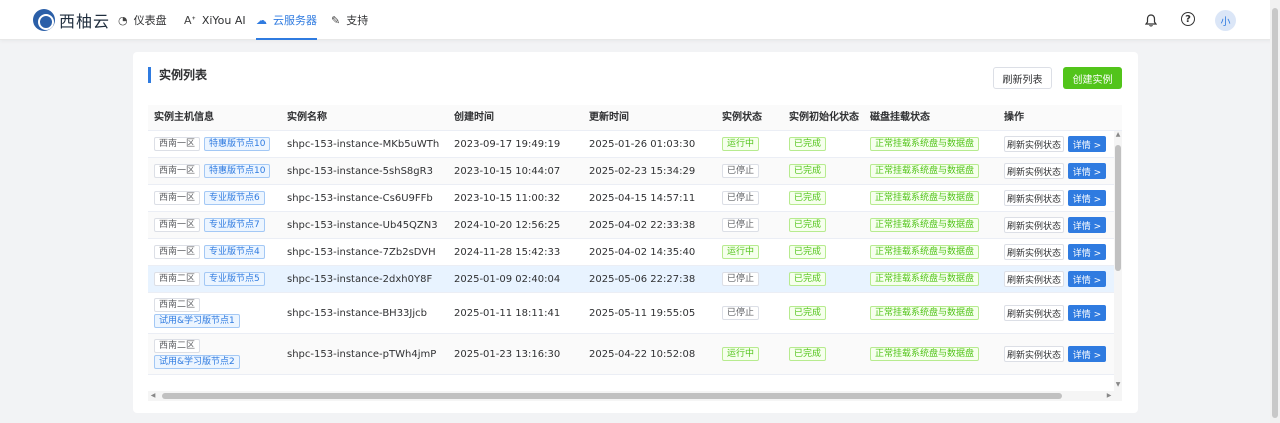 The height and width of the screenshot is (423, 1280). Describe the element at coordinates (206, 279) in the screenshot. I see `table-cell: 西南二区 专业版节点5` at that location.